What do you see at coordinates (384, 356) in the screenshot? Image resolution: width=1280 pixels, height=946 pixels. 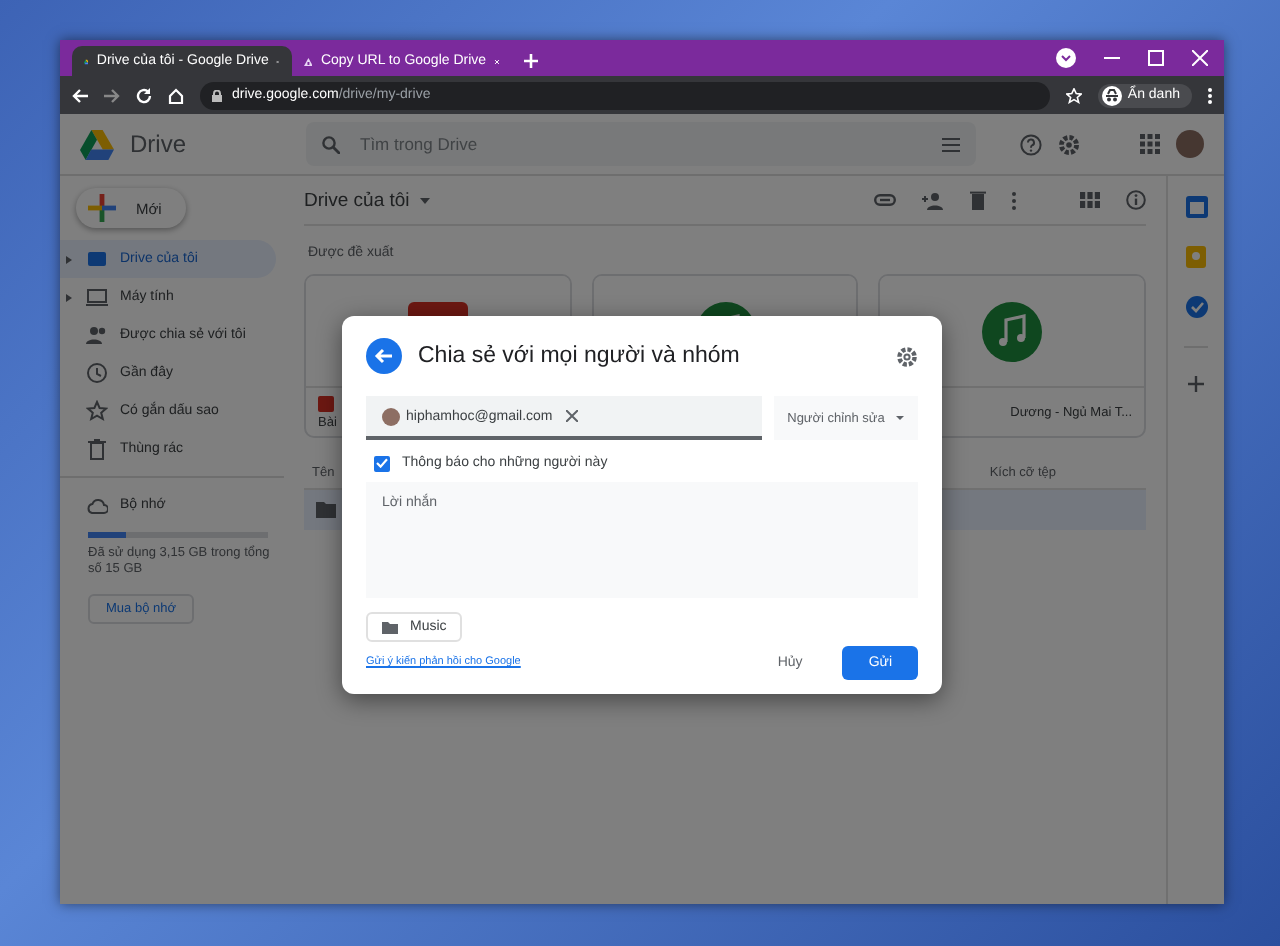 I see `back-button` at bounding box center [384, 356].